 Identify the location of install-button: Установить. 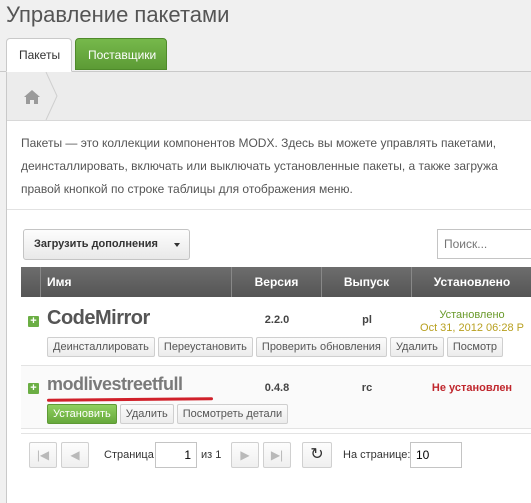
(82, 414).